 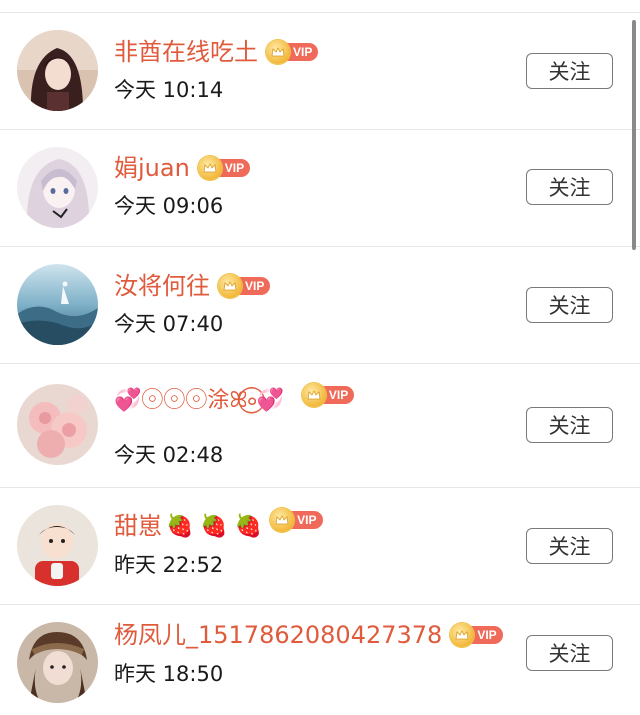 What do you see at coordinates (199, 401) in the screenshot?
I see `user-name: 💞◦⃝◦⃝◦⃝涂ꕤ◦⃝💞` at bounding box center [199, 401].